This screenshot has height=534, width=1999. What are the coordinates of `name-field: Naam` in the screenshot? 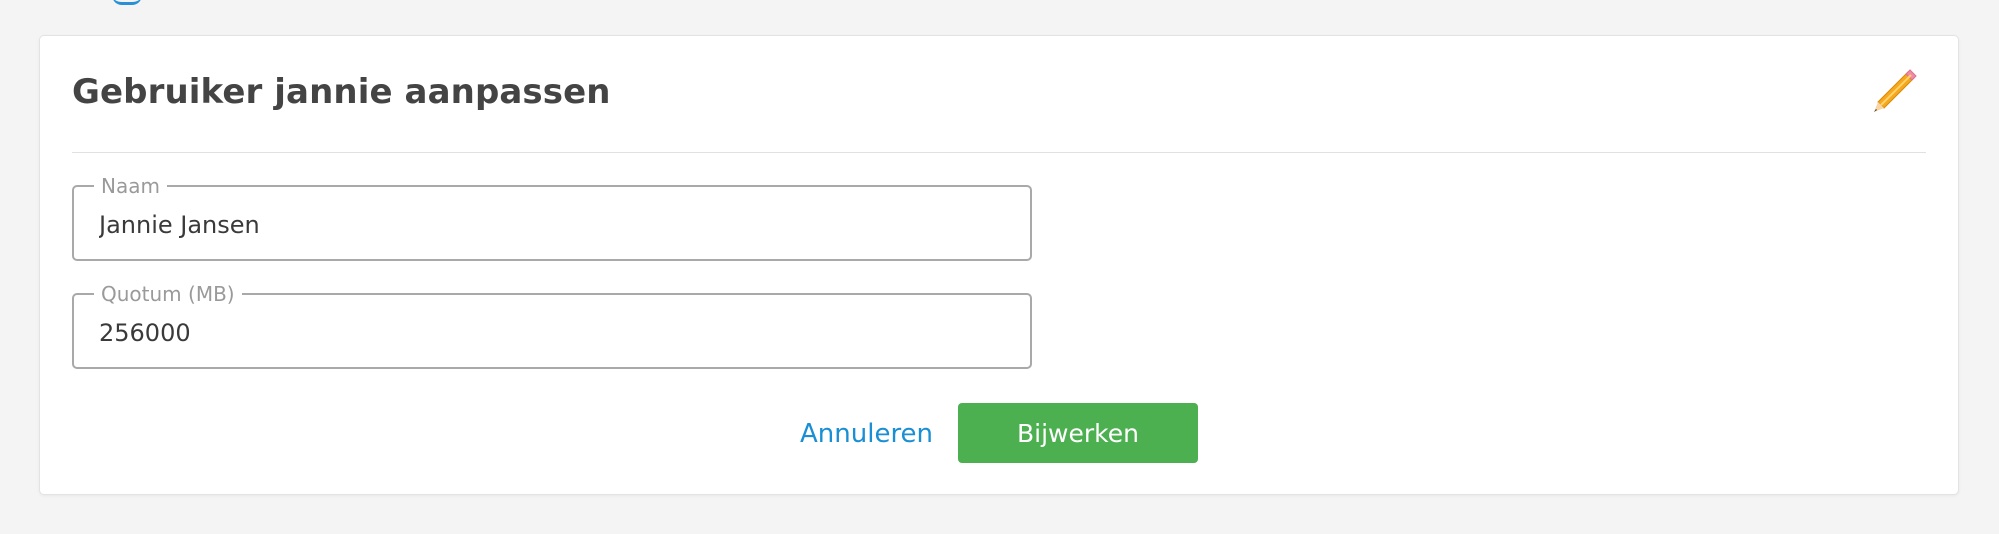 It's located at (552, 217).